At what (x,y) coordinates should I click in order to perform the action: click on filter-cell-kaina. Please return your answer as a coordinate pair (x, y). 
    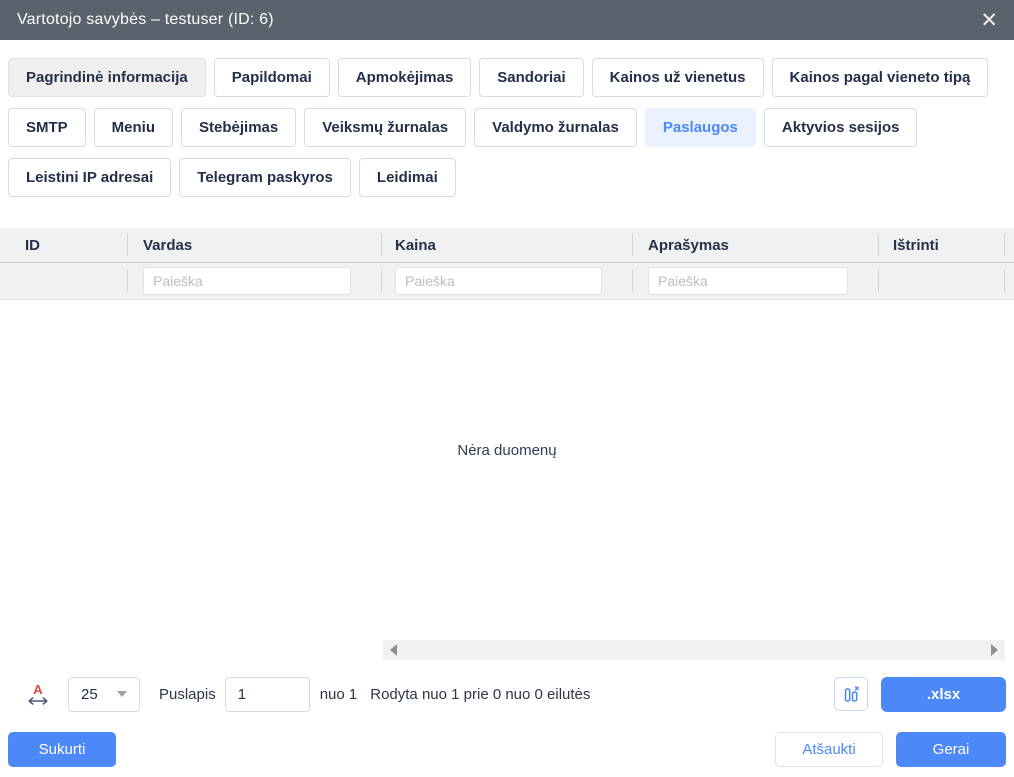
    Looking at the image, I should click on (506, 281).